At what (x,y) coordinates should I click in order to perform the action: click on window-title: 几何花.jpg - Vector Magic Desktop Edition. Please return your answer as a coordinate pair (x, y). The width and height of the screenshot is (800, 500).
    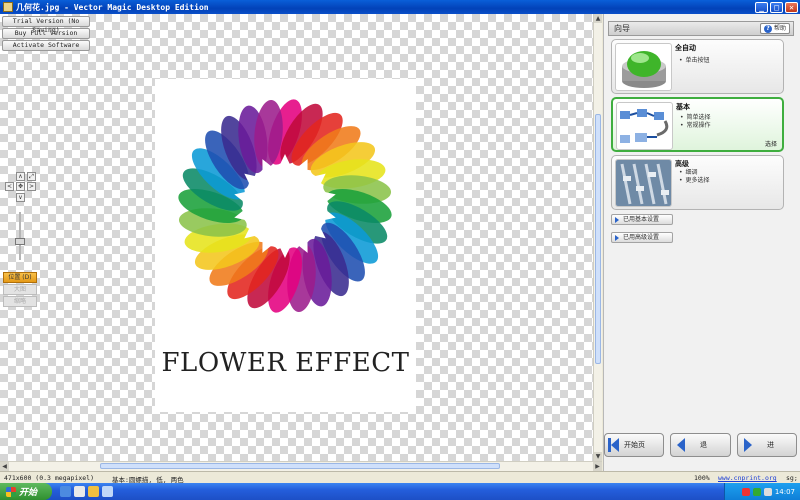
    Looking at the image, I should click on (112, 7).